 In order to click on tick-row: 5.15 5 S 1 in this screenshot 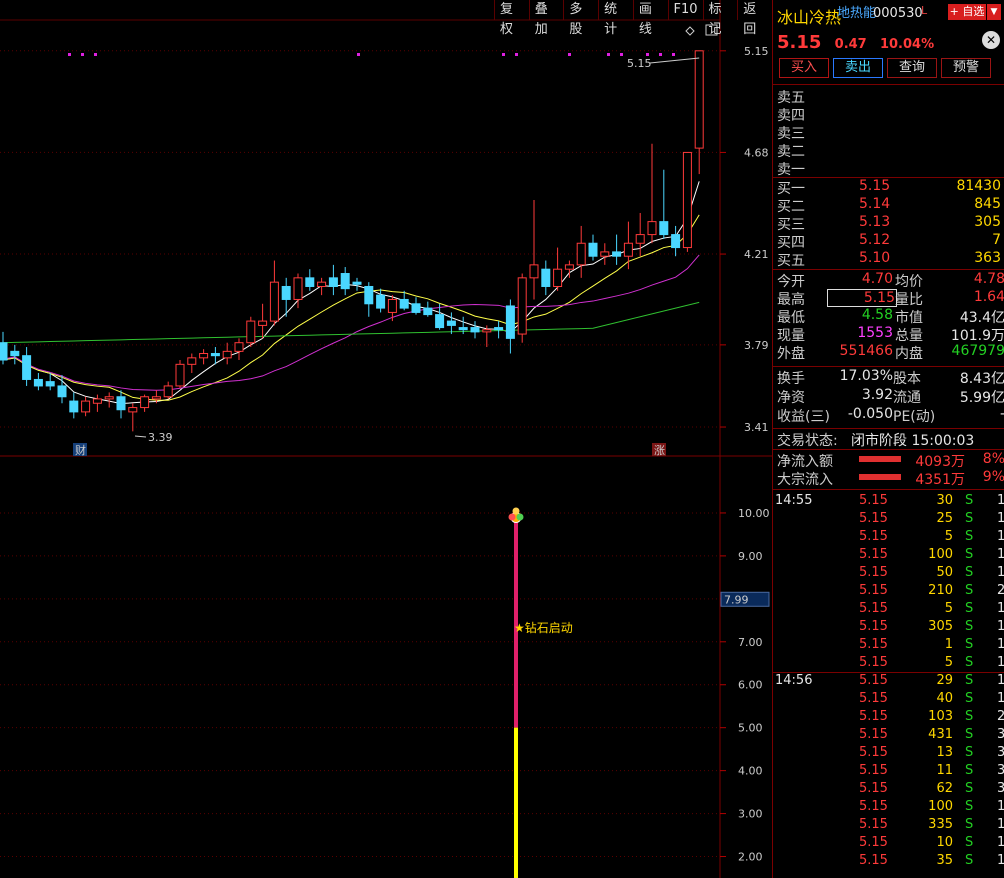, I will do `click(888, 664)`.